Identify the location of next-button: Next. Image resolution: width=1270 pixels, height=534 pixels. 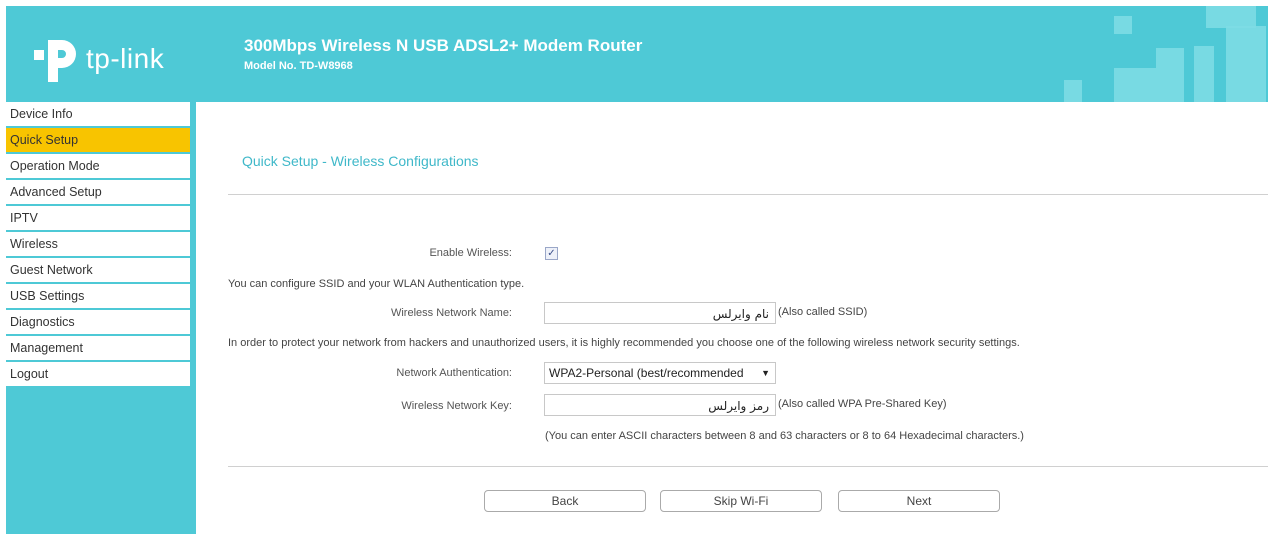
(919, 501).